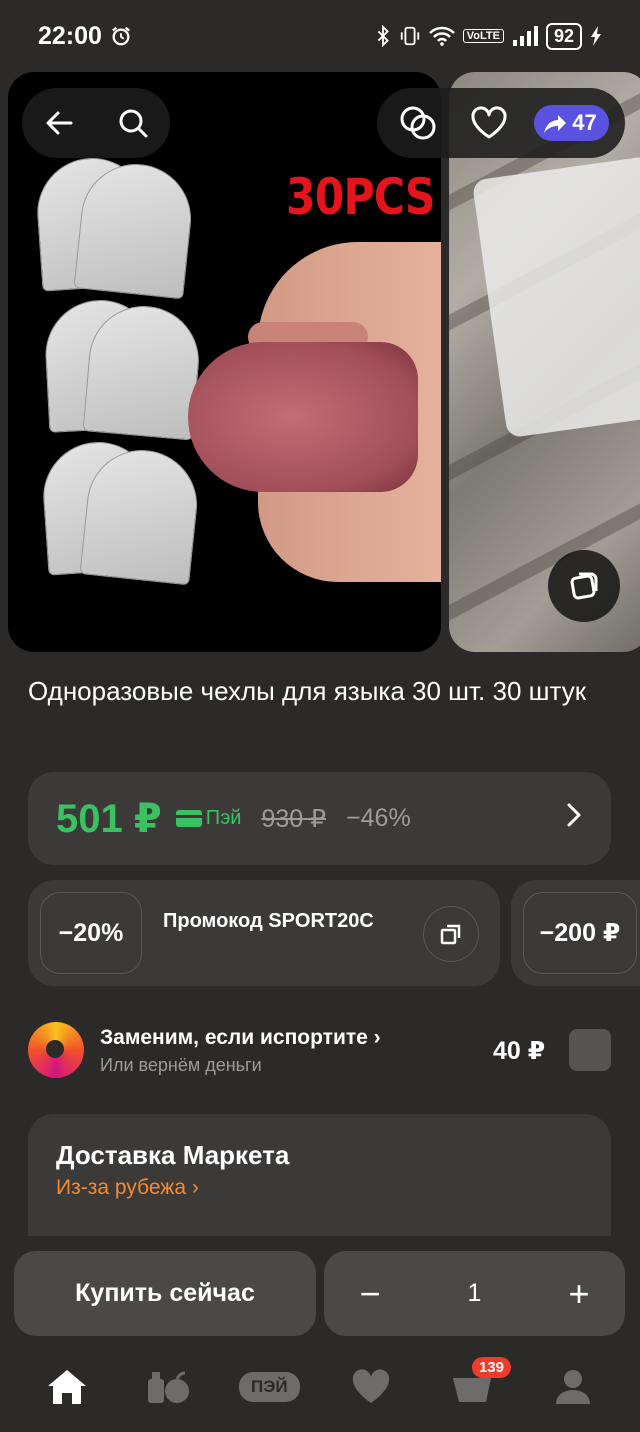 The image size is (640, 1432). I want to click on pay-badge: Пэй, so click(208, 818).